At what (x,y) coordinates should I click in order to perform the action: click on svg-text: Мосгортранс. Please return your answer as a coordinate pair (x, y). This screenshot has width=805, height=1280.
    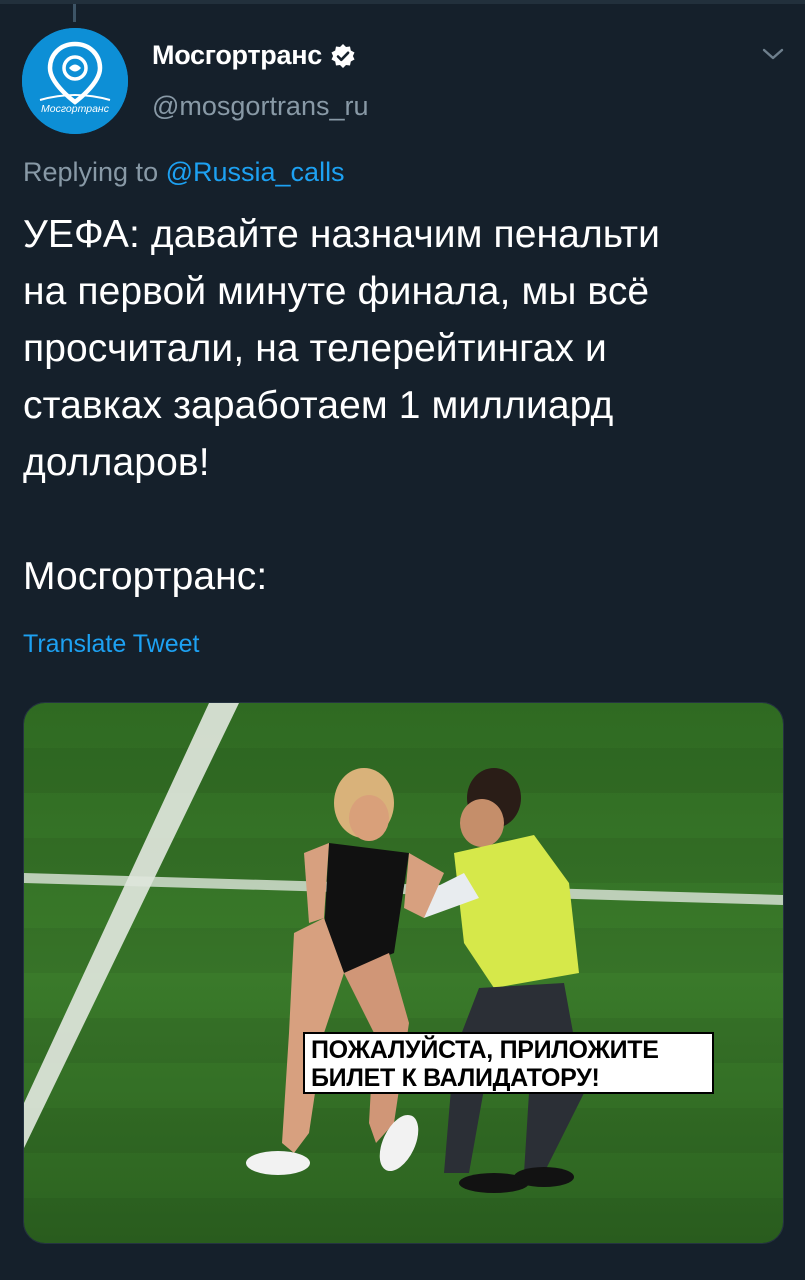
    Looking at the image, I should click on (75, 109).